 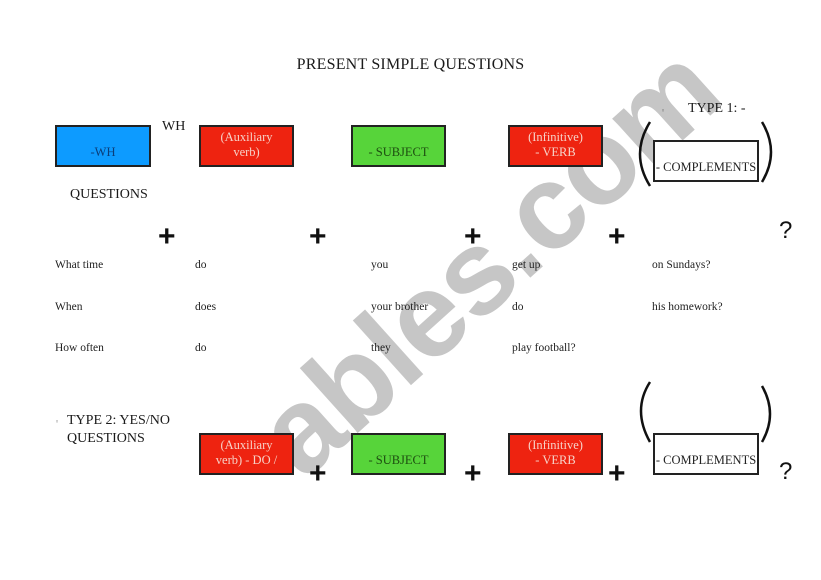 What do you see at coordinates (118, 420) in the screenshot?
I see `type2-heading-line1: TYPE 2: YES/NO` at bounding box center [118, 420].